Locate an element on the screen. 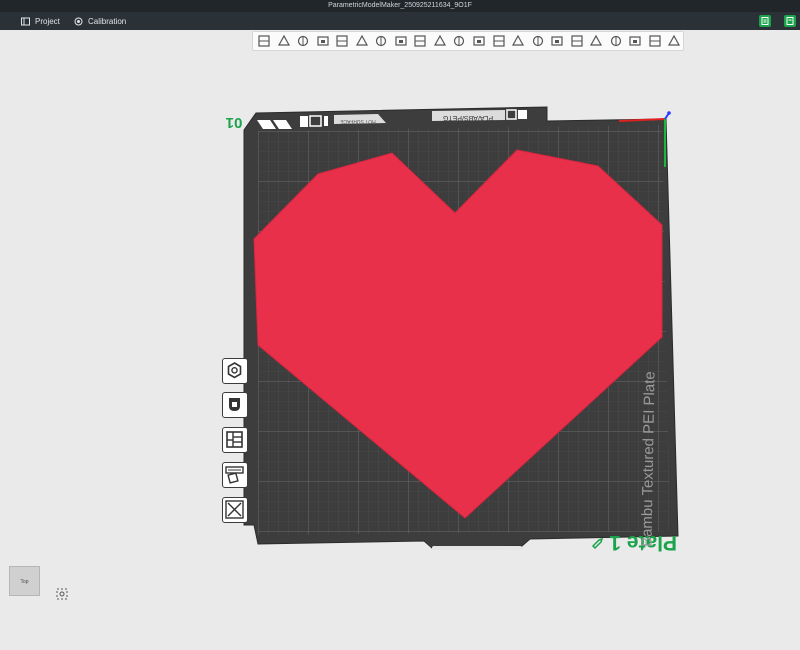 The width and height of the screenshot is (800, 650). assembly-icon is located at coordinates (557, 41).